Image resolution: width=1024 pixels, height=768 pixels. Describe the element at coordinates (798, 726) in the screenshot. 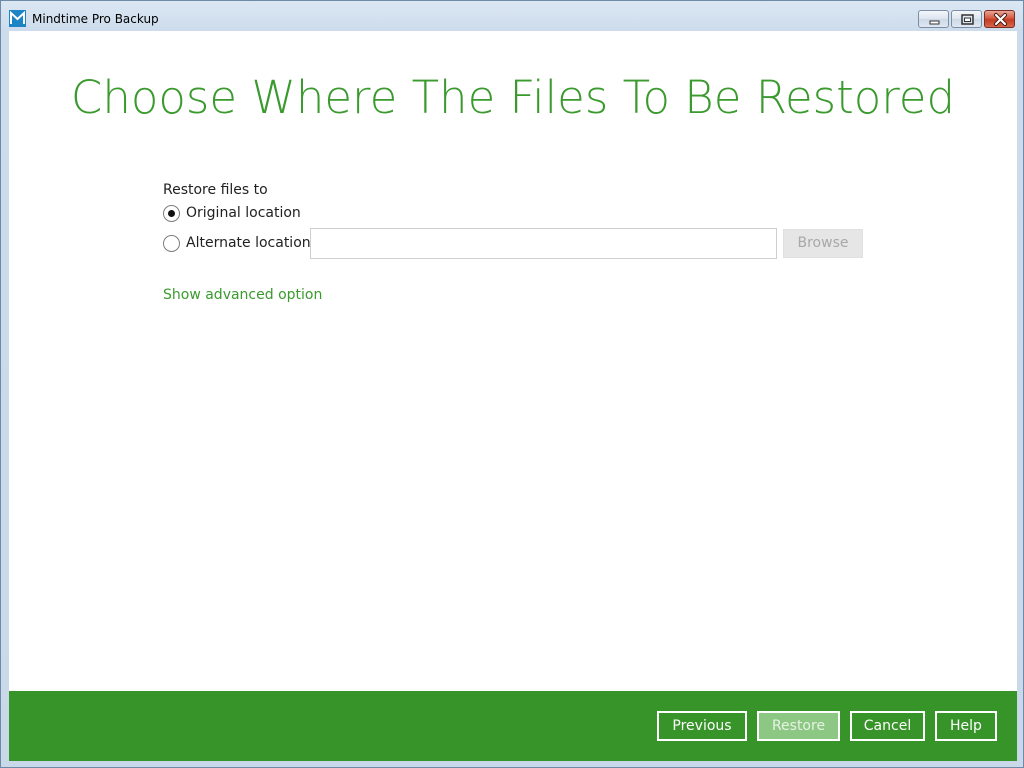

I see `restore-button: Restore` at that location.